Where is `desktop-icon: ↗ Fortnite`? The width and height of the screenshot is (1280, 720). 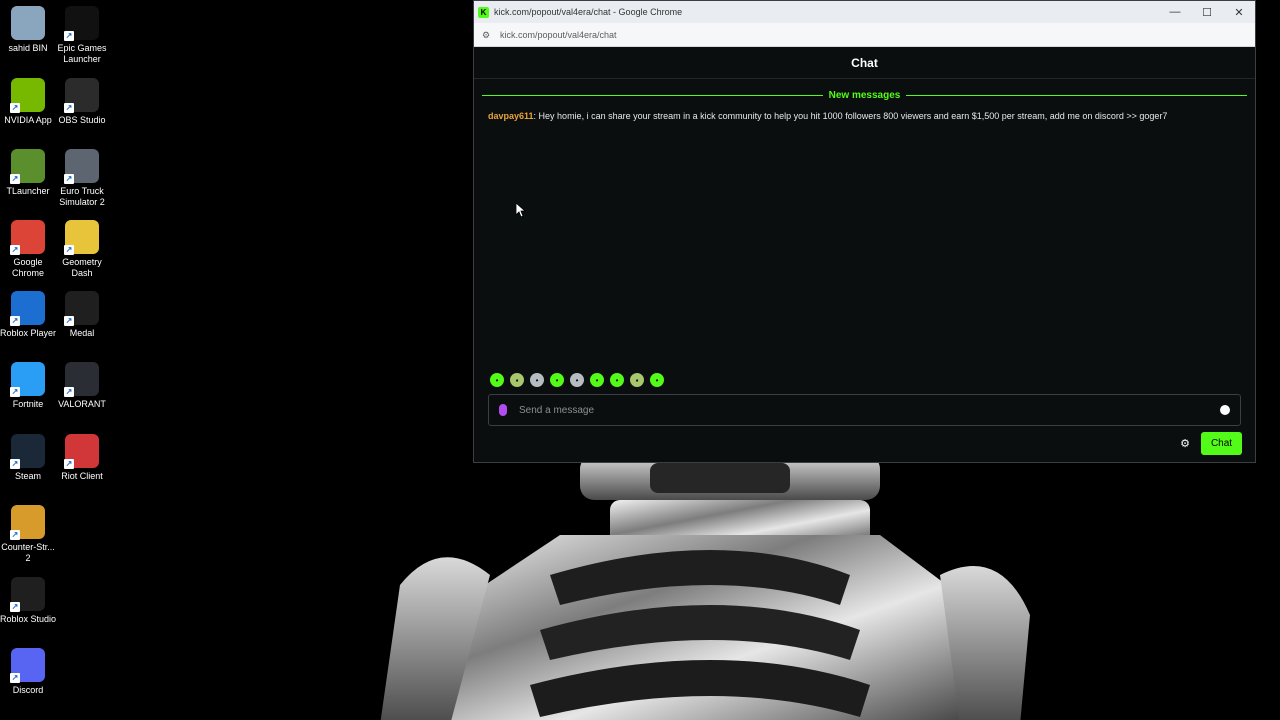 desktop-icon: ↗ Fortnite is located at coordinates (28, 386).